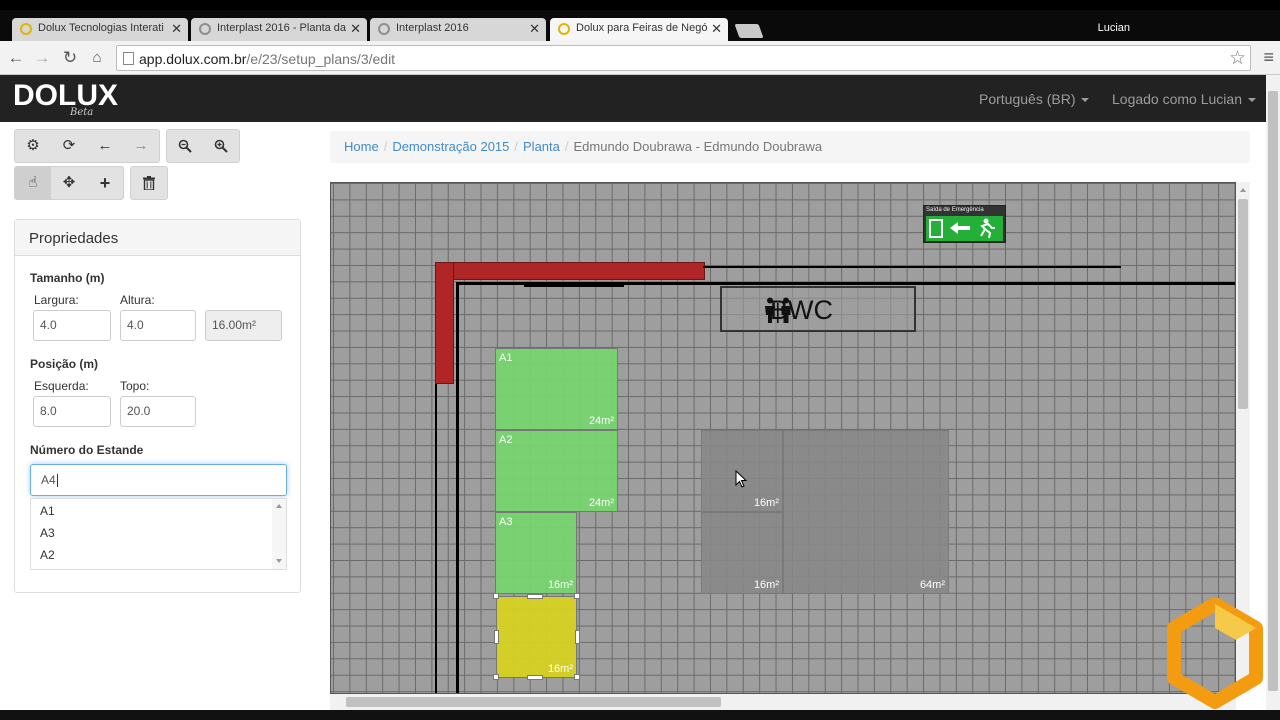 This screenshot has height=720, width=1280. What do you see at coordinates (964, 224) in the screenshot?
I see `emergency-exit-sign: Saída de Emergência` at bounding box center [964, 224].